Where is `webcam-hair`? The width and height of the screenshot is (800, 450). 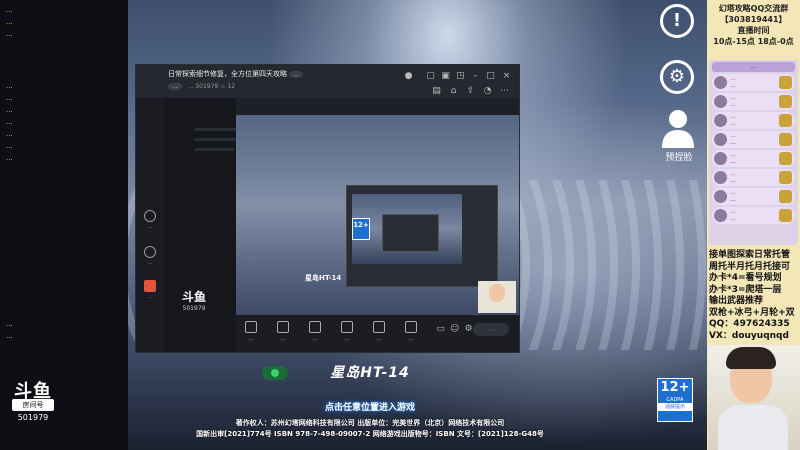
webcam-hair is located at coordinates (751, 358).